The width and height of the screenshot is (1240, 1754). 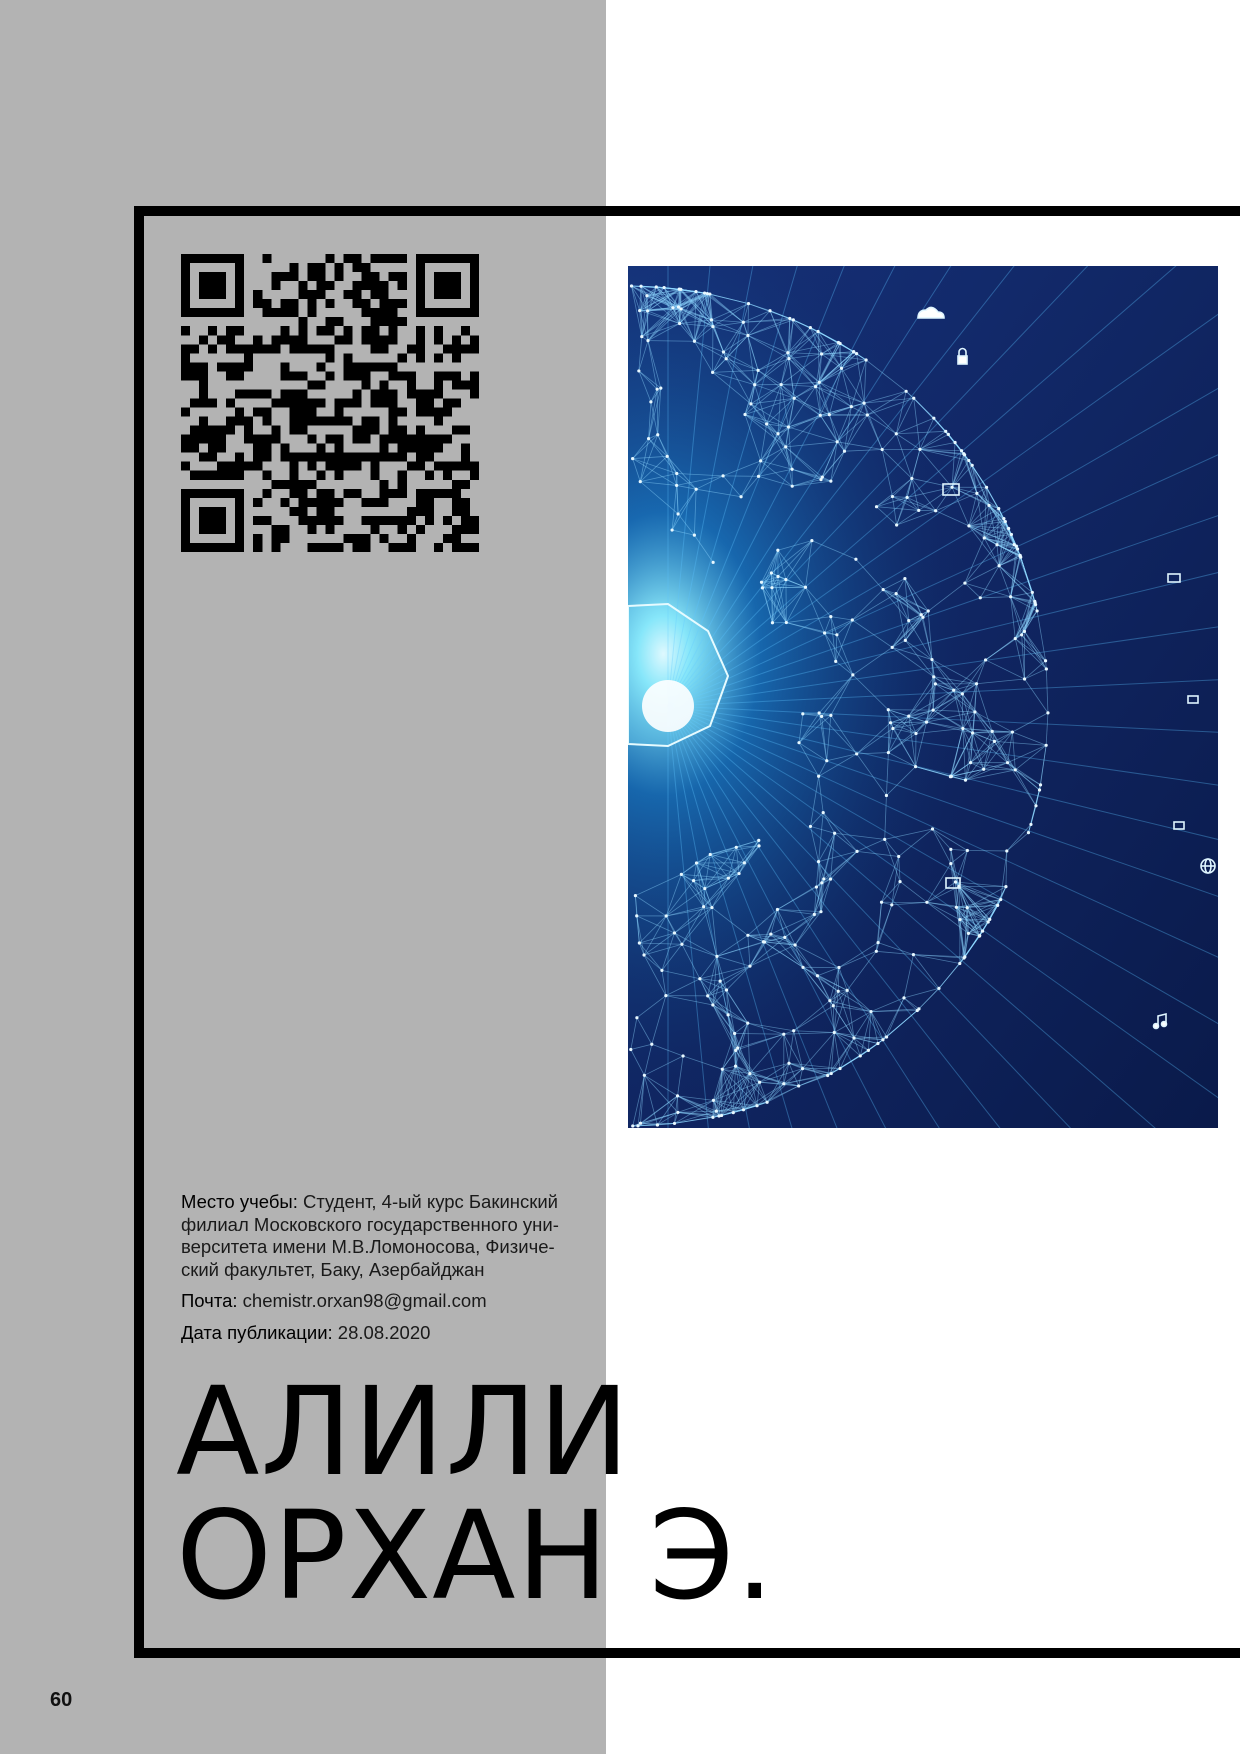 I want to click on email: Почта: chemistr.orxan98@gmail.com, so click(x=381, y=1301).